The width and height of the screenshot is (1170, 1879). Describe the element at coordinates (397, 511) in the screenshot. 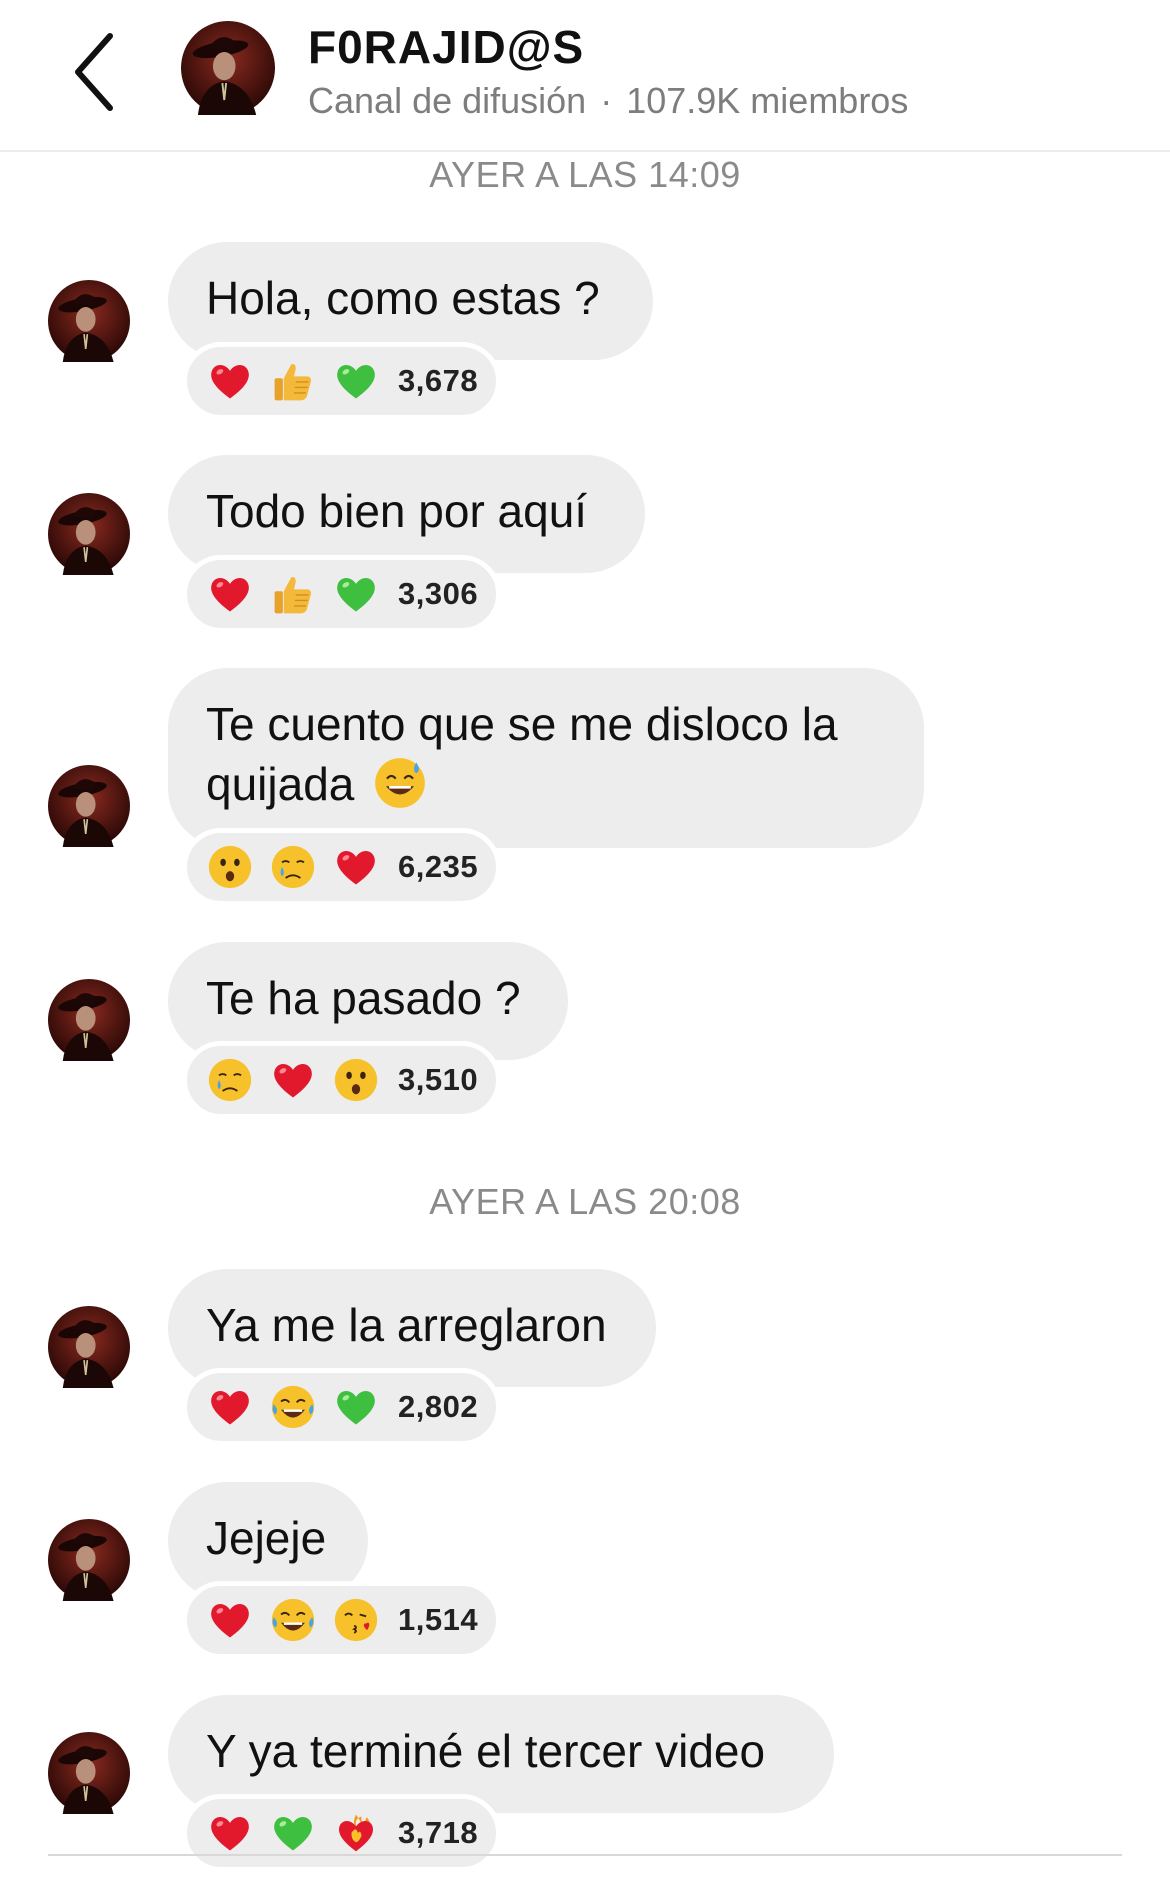

I see `message-text: Todo bien por aquí` at that location.